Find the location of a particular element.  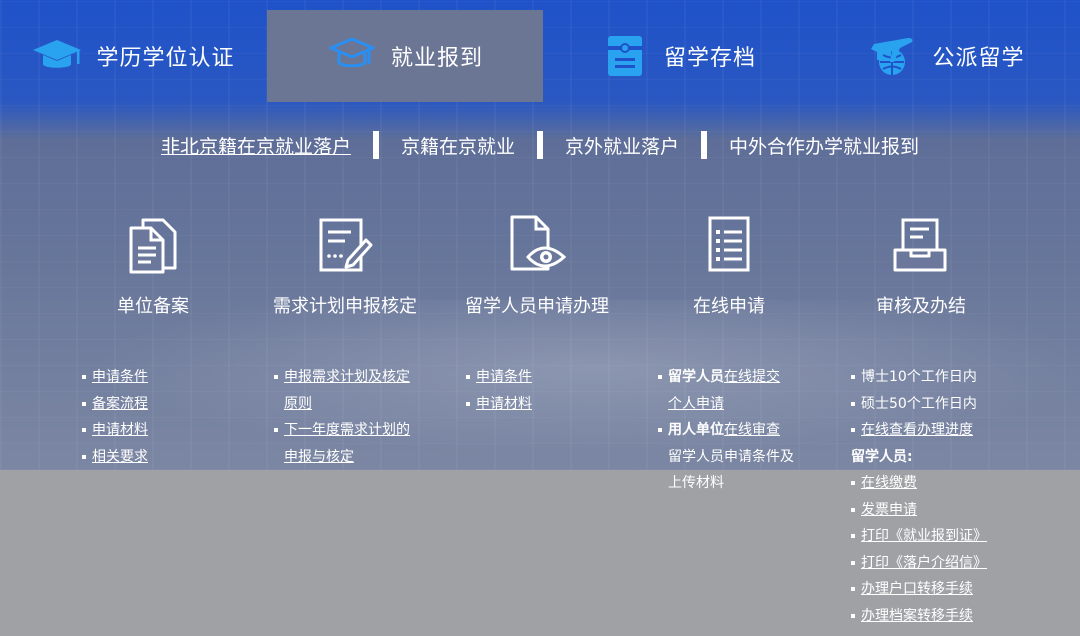

tab-label: 留学存档 is located at coordinates (709, 58).